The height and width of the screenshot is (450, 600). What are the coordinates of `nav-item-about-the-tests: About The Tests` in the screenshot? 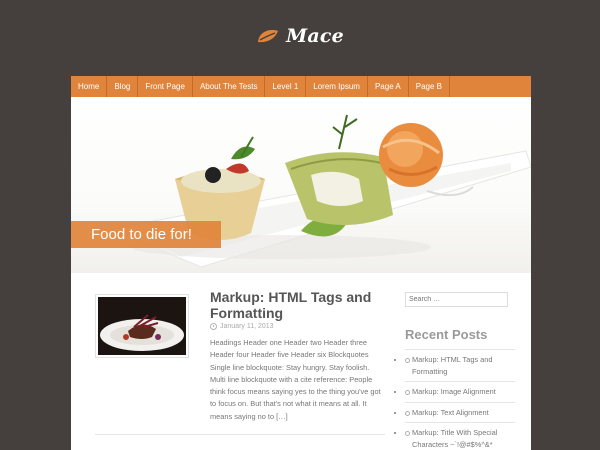 It's located at (229, 86).